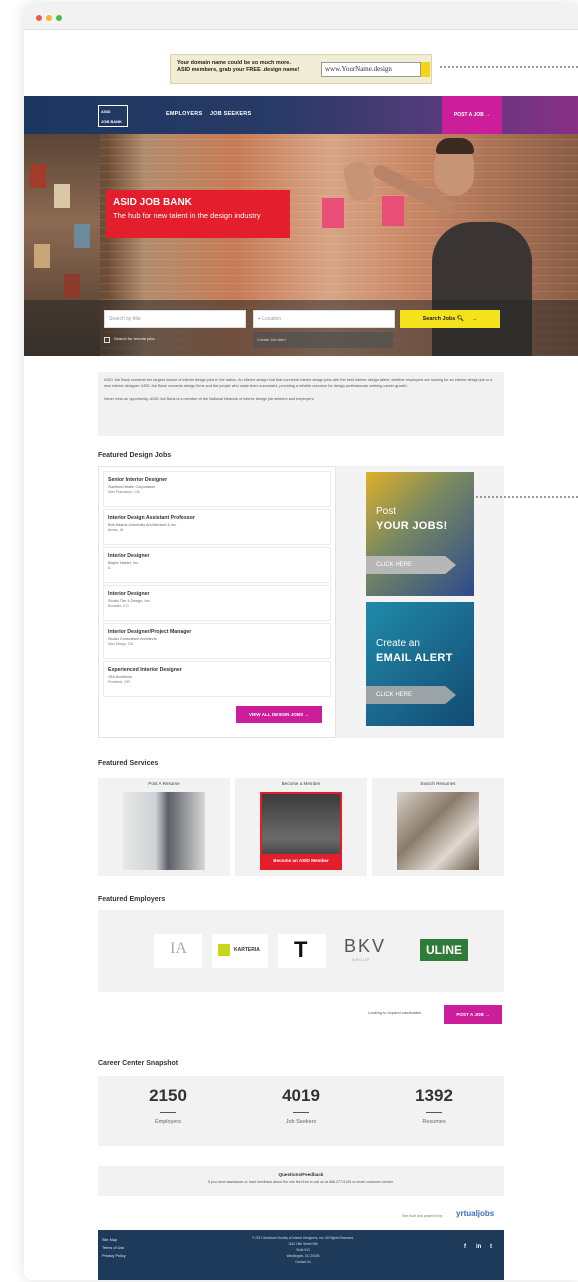  What do you see at coordinates (168, 1105) in the screenshot?
I see `stat-employers: 2150 Employers` at bounding box center [168, 1105].